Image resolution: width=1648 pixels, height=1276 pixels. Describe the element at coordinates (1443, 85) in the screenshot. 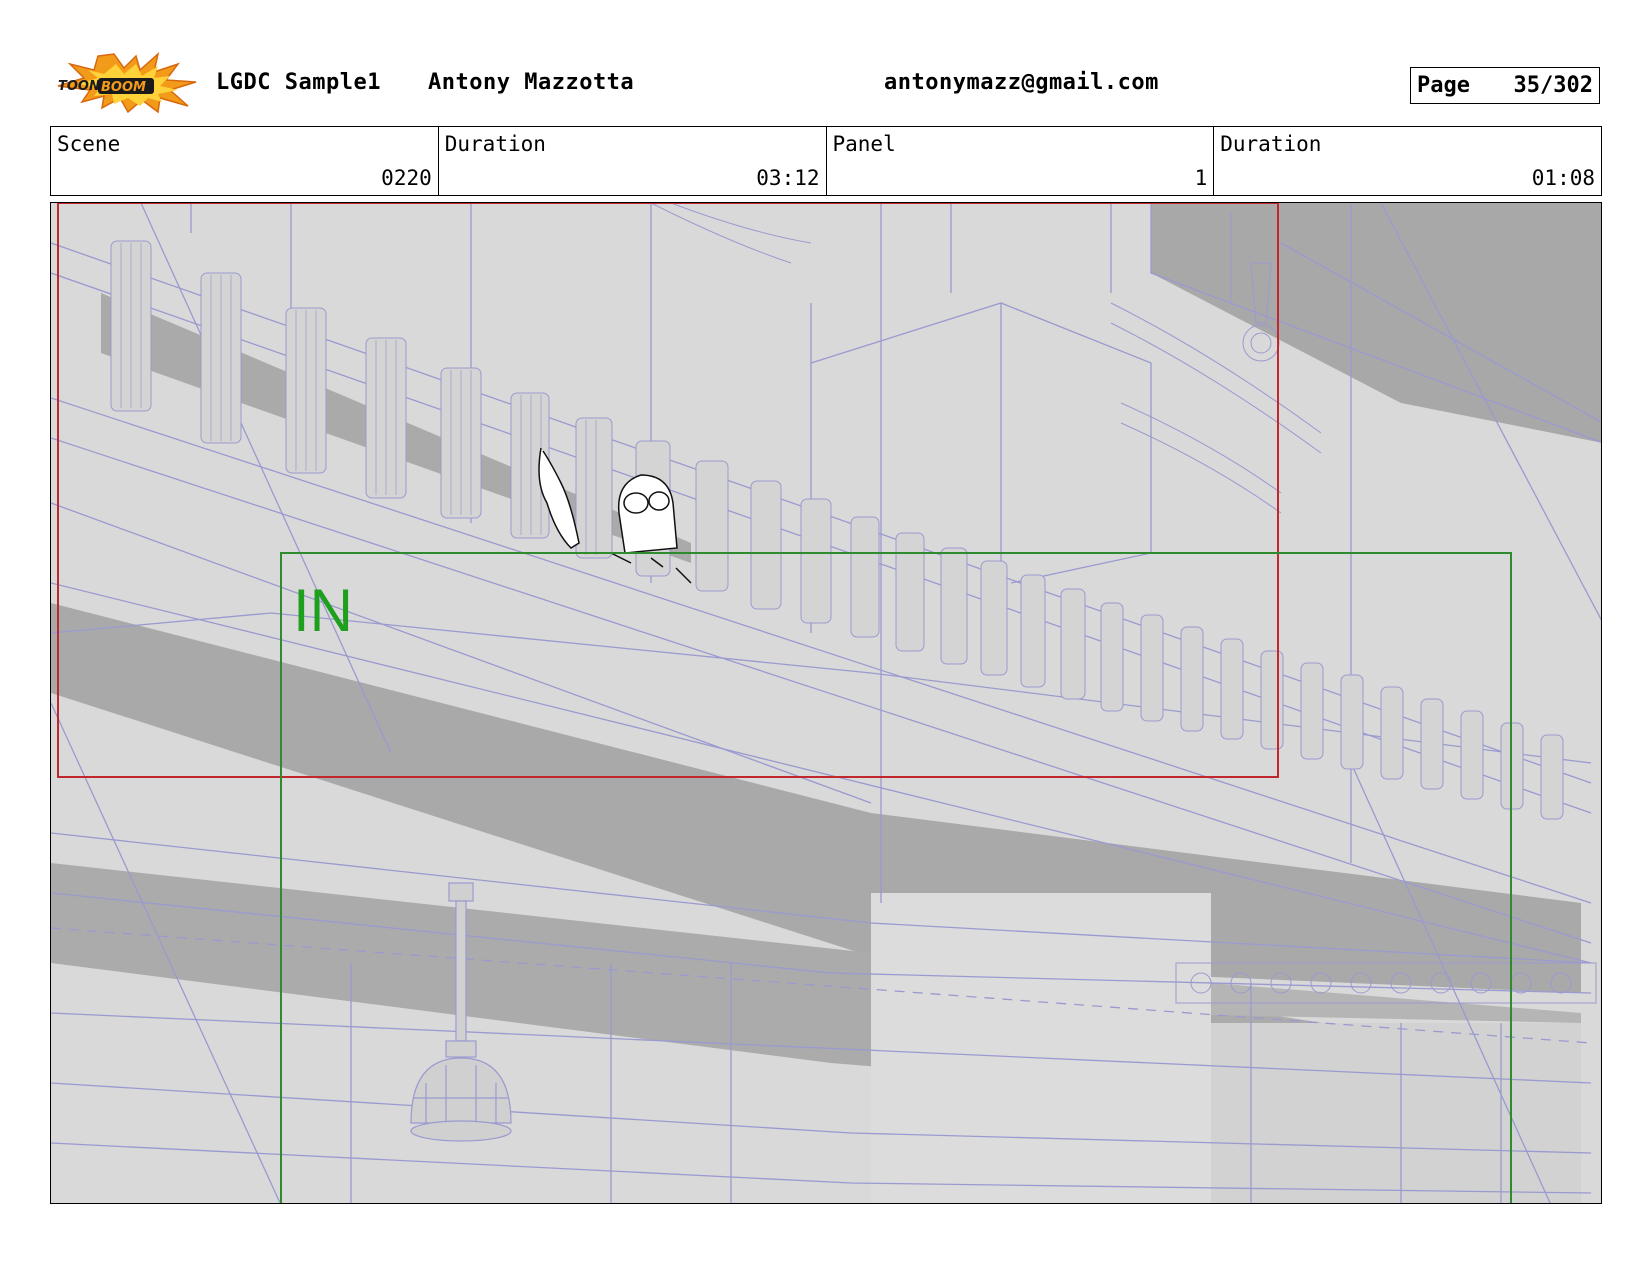

I see `page-label: Page` at that location.